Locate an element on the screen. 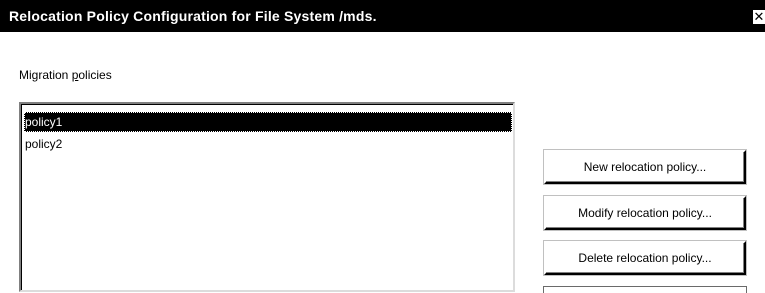 This screenshot has width=765, height=293. label-prefix: Migration is located at coordinates (45, 75).